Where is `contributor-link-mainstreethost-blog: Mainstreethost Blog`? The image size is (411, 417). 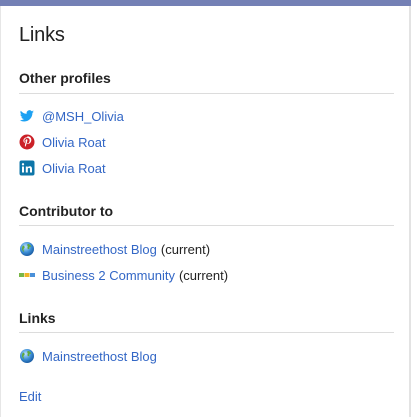 contributor-link-mainstreethost-blog: Mainstreethost Blog is located at coordinates (99, 249).